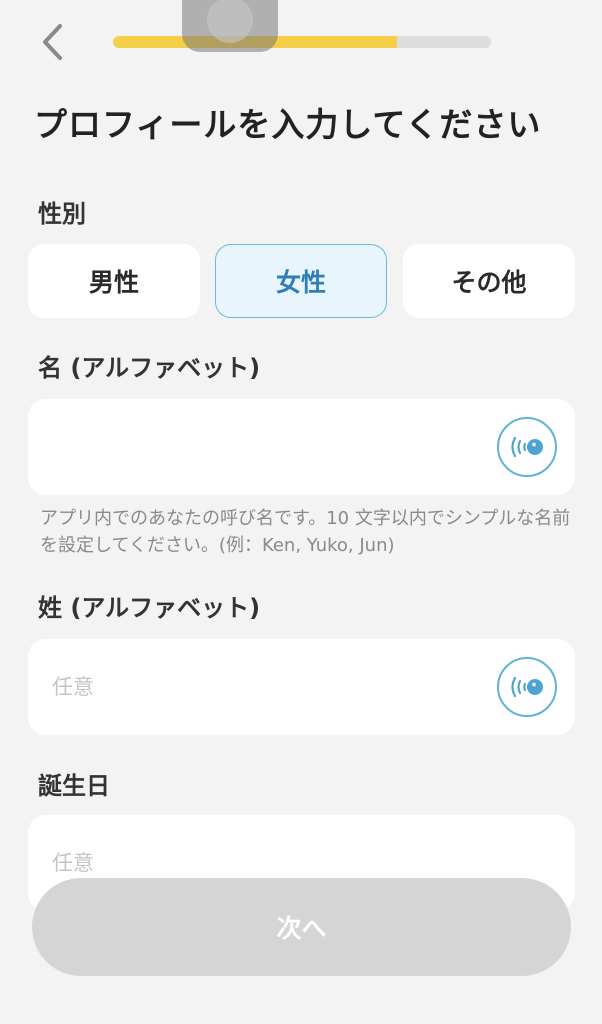 The height and width of the screenshot is (1024, 602). I want to click on last-name-field, so click(301, 687).